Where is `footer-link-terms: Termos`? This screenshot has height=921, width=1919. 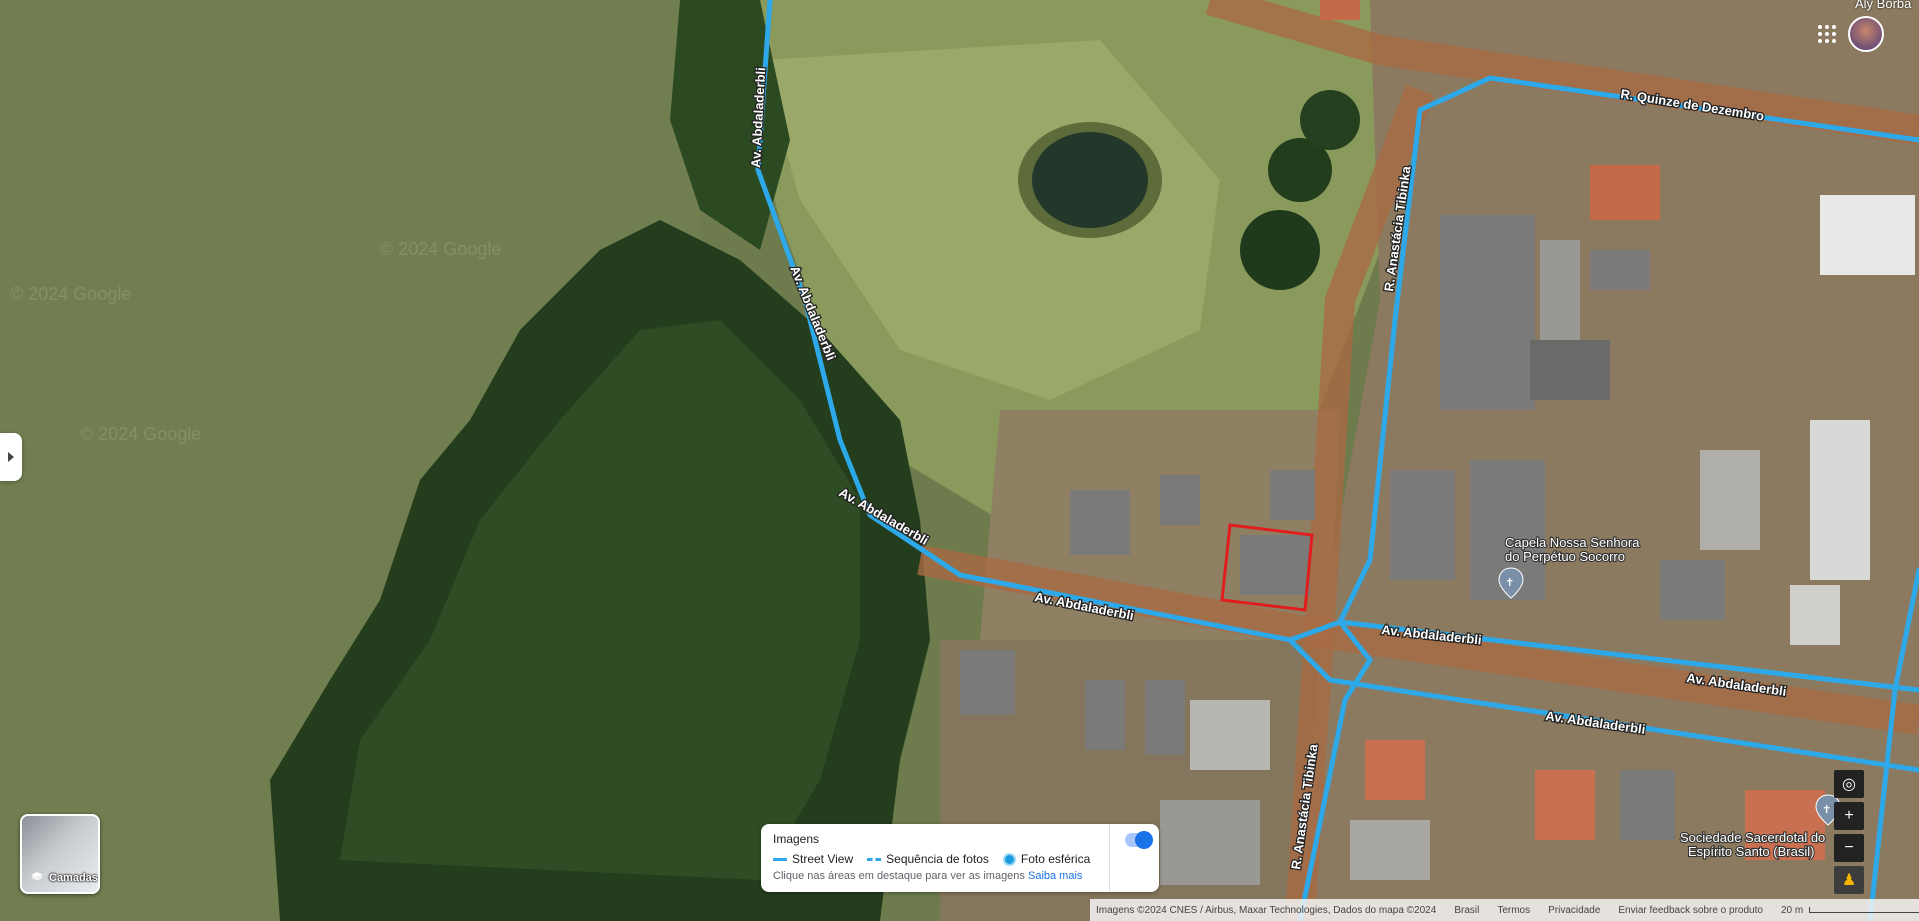
footer-link-terms: Termos is located at coordinates (1513, 910).